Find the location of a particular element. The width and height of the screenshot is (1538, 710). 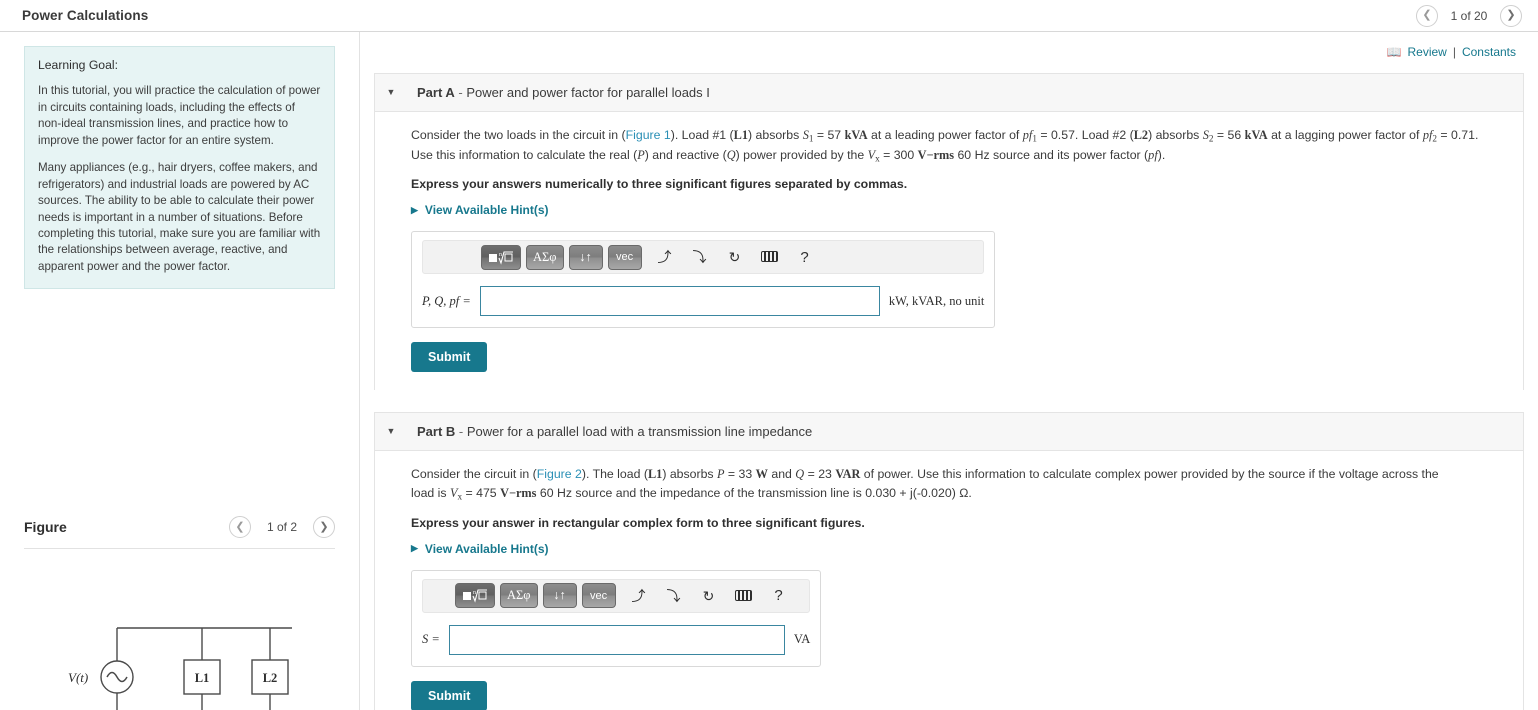

figure-pager-label: 1 of 2 is located at coordinates (282, 527).